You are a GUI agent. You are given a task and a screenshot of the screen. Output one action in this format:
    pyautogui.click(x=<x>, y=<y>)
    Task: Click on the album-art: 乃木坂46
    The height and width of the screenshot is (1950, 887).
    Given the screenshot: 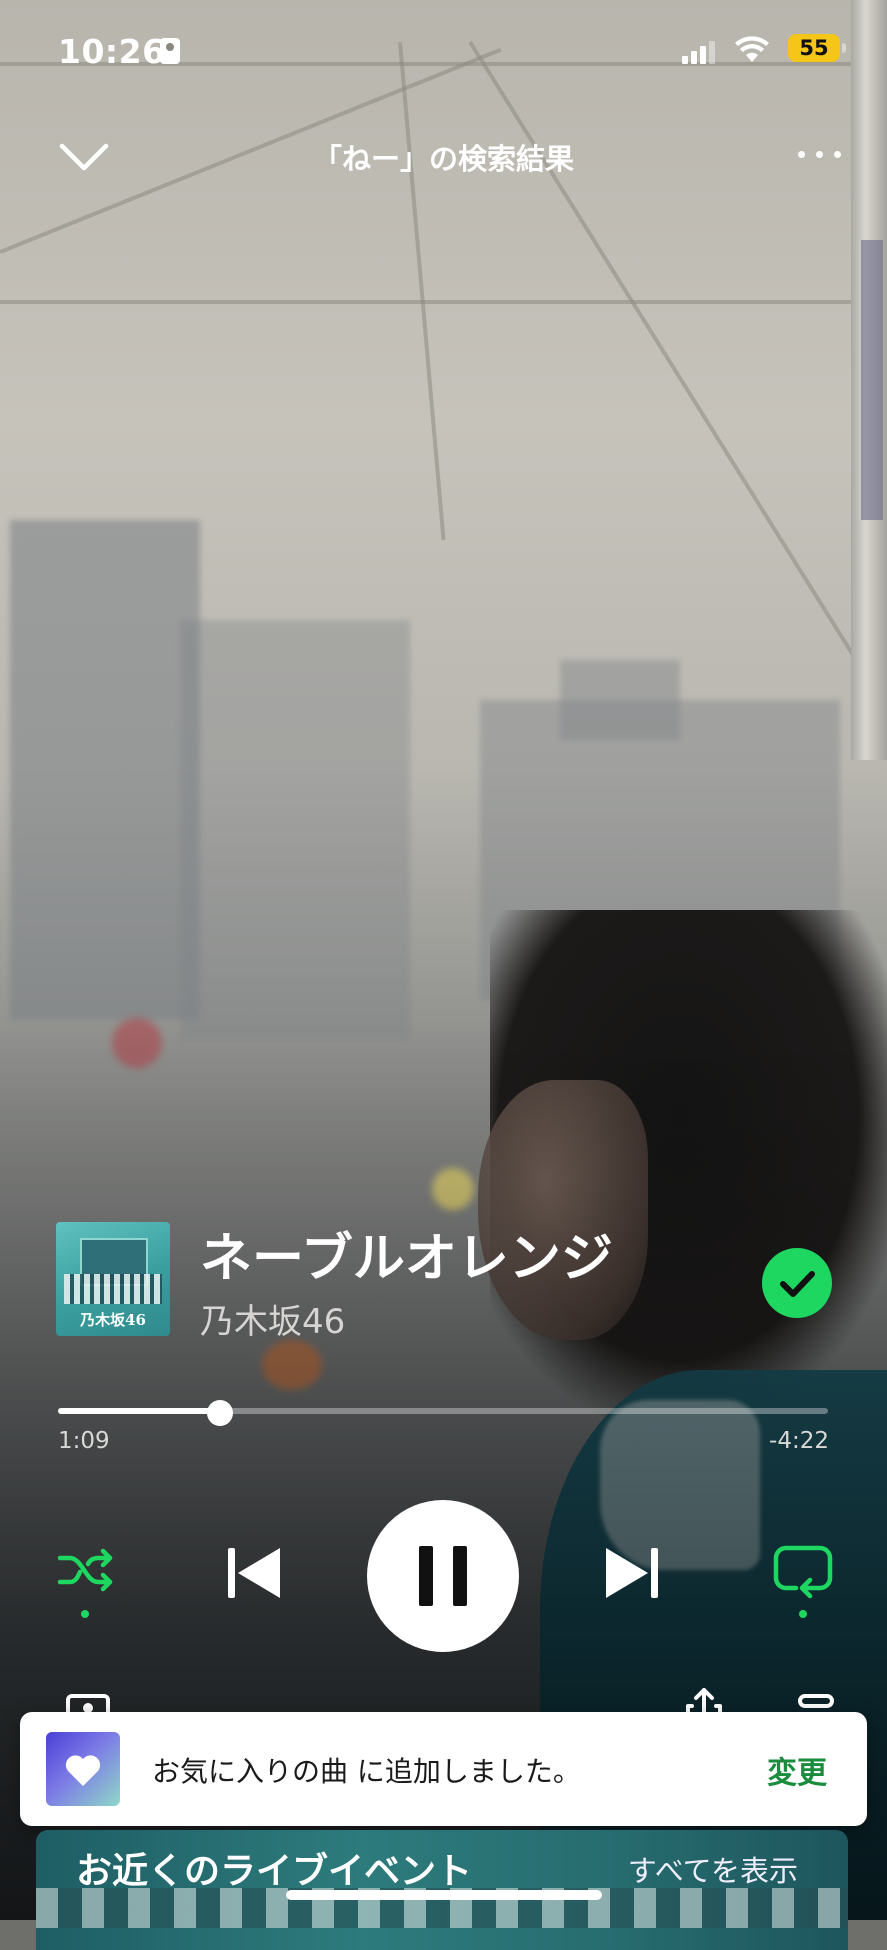 What is the action you would take?
    pyautogui.click(x=113, y=1279)
    